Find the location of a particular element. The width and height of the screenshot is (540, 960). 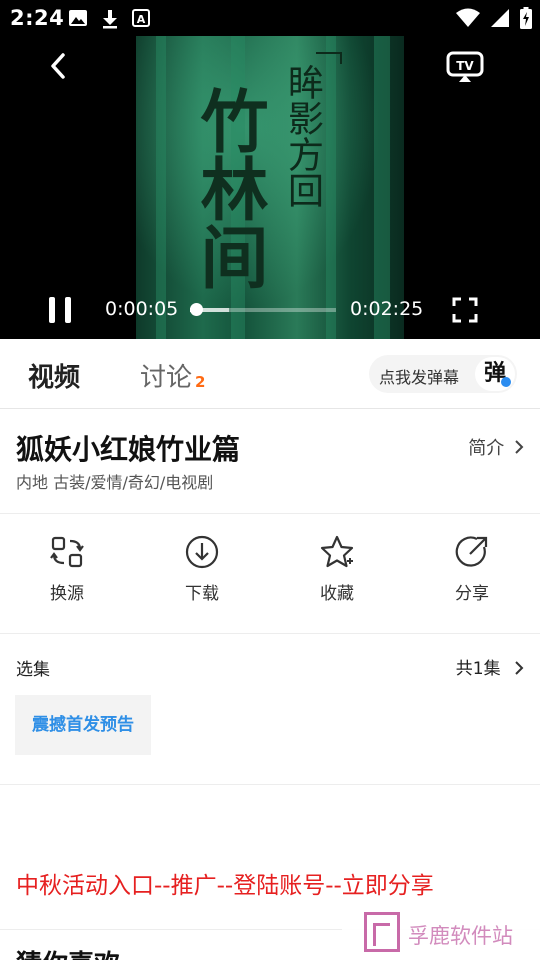

episode-section-title: 选集 is located at coordinates (33, 670).